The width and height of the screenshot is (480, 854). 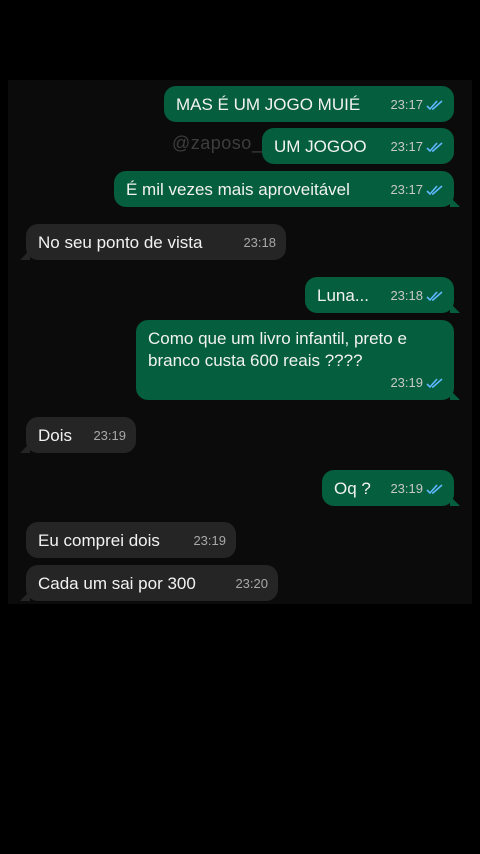 I want to click on message-bubble-outgoing: Luna... 23:18, so click(x=382, y=295).